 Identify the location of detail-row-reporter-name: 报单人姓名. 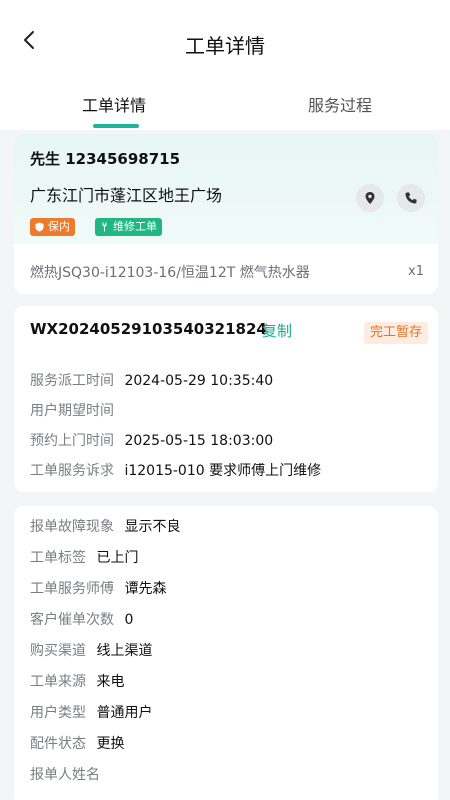
(70, 774).